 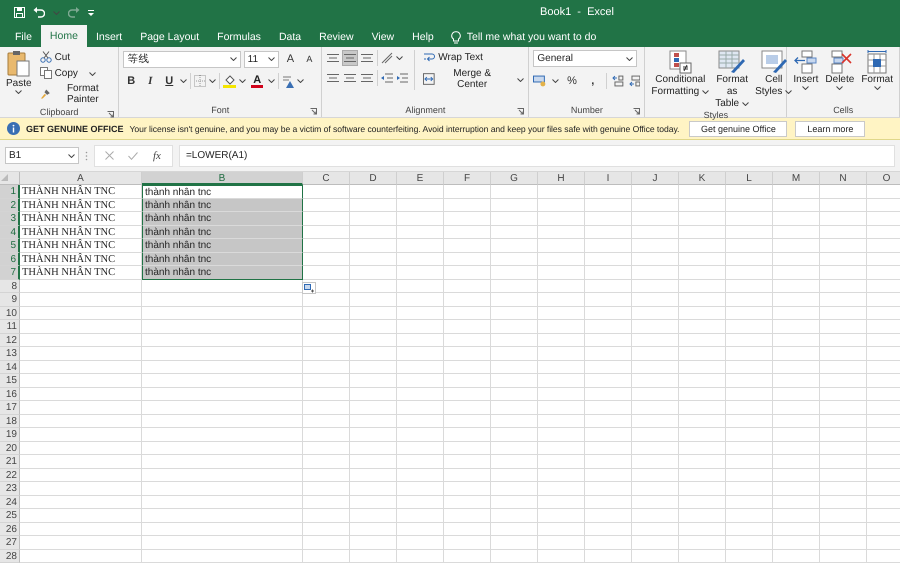 I want to click on ribbon-tab: View, so click(x=383, y=37).